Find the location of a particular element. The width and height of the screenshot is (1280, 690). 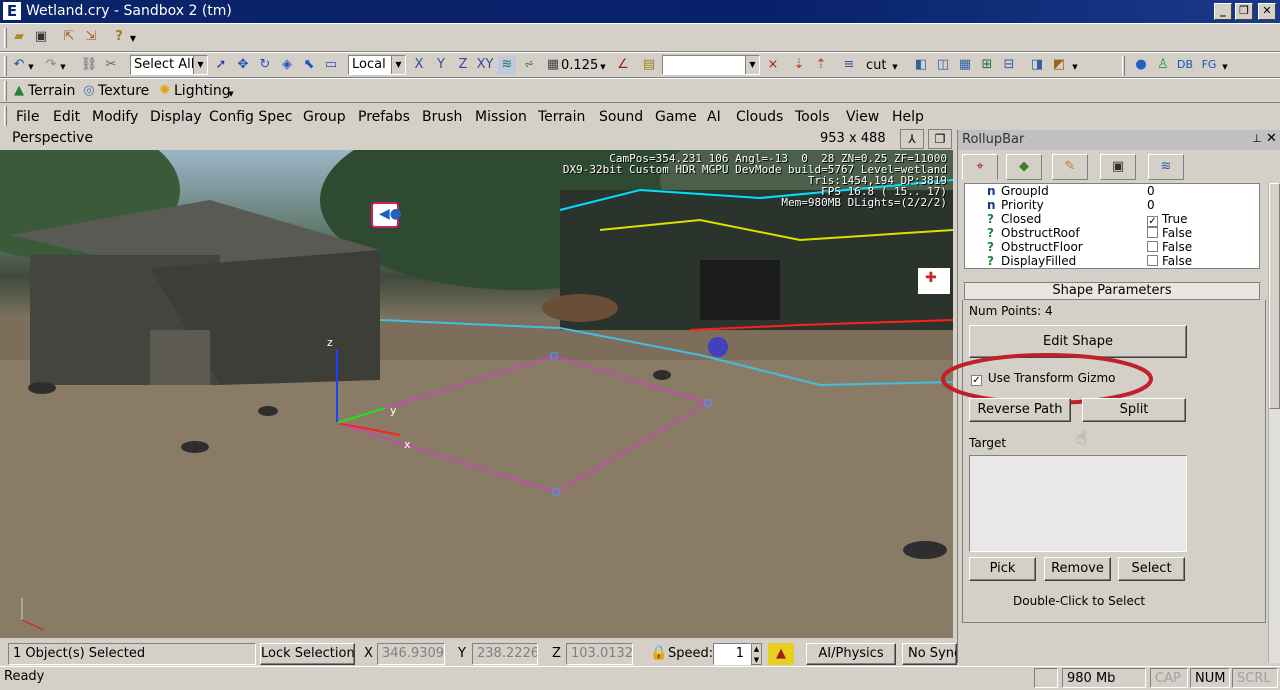

grid-icon: ▦ is located at coordinates (553, 65).